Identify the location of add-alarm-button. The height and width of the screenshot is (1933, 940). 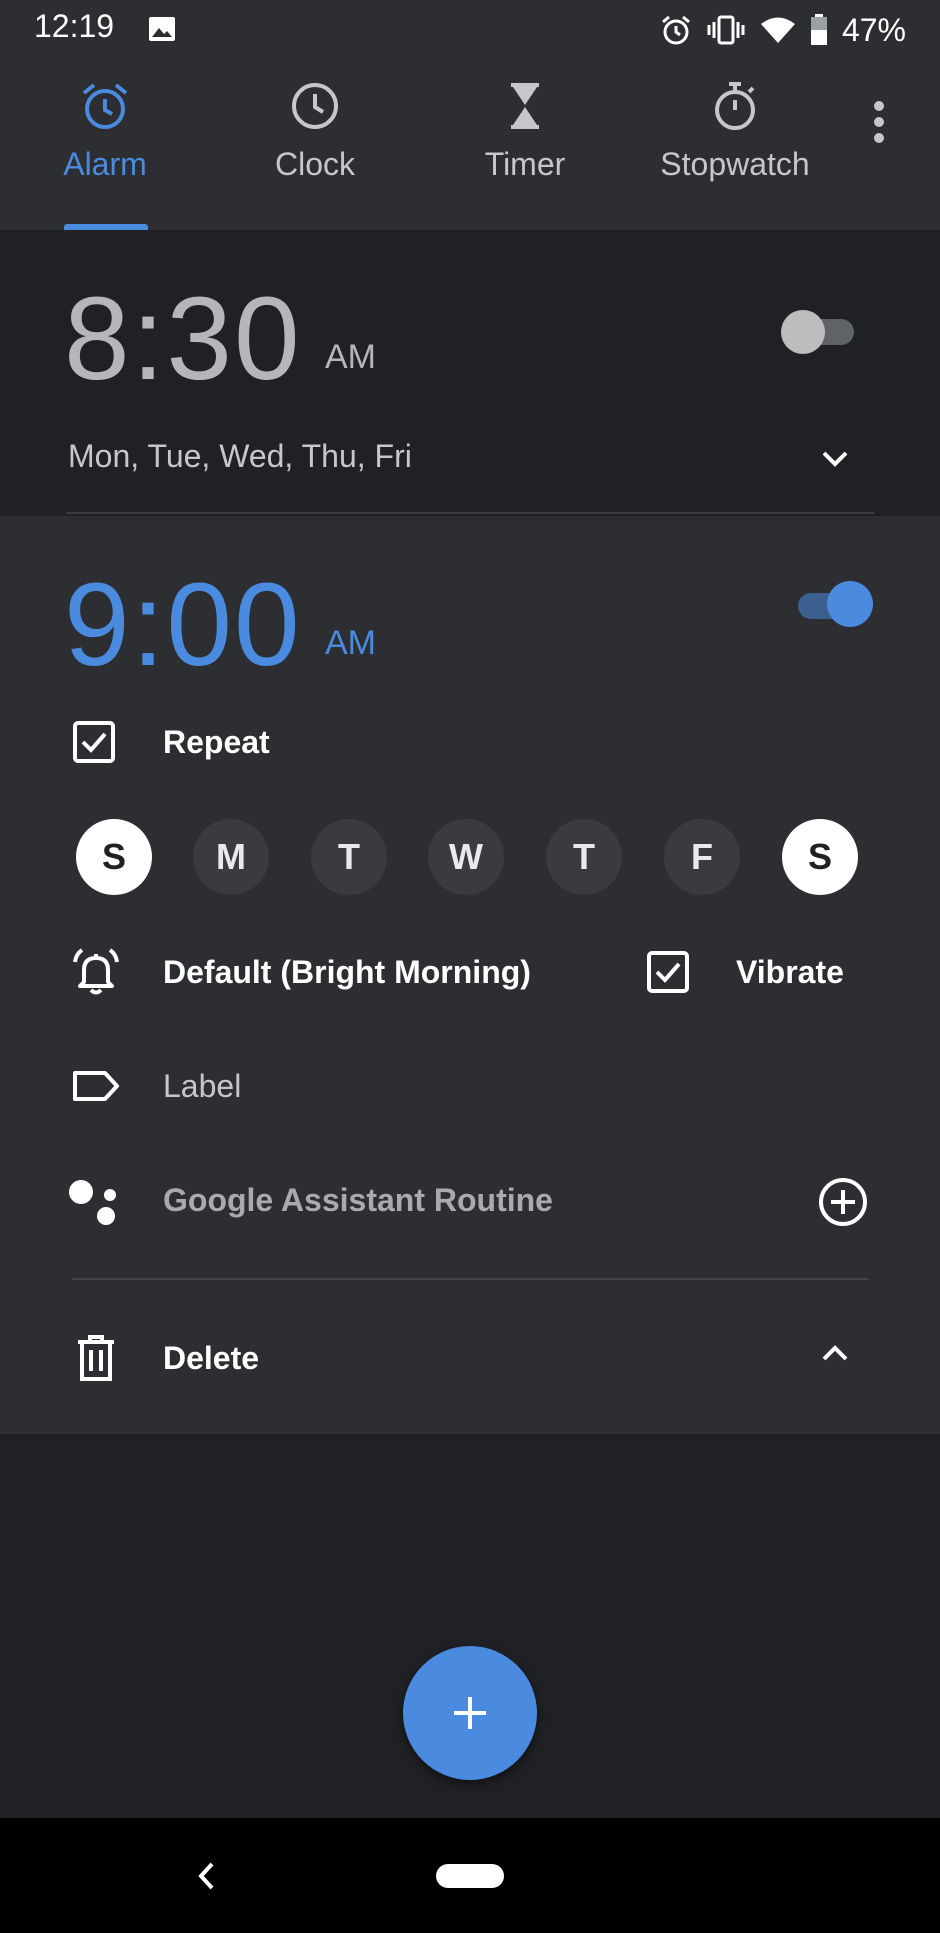
(470, 1713).